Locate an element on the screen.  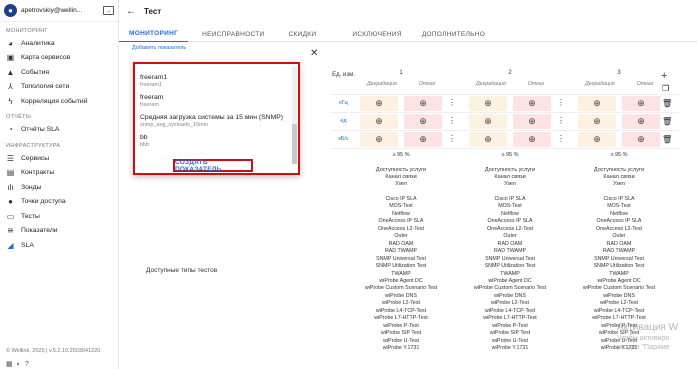
test-type-item: SNMP Utilization Test is located at coordinates (510, 266).